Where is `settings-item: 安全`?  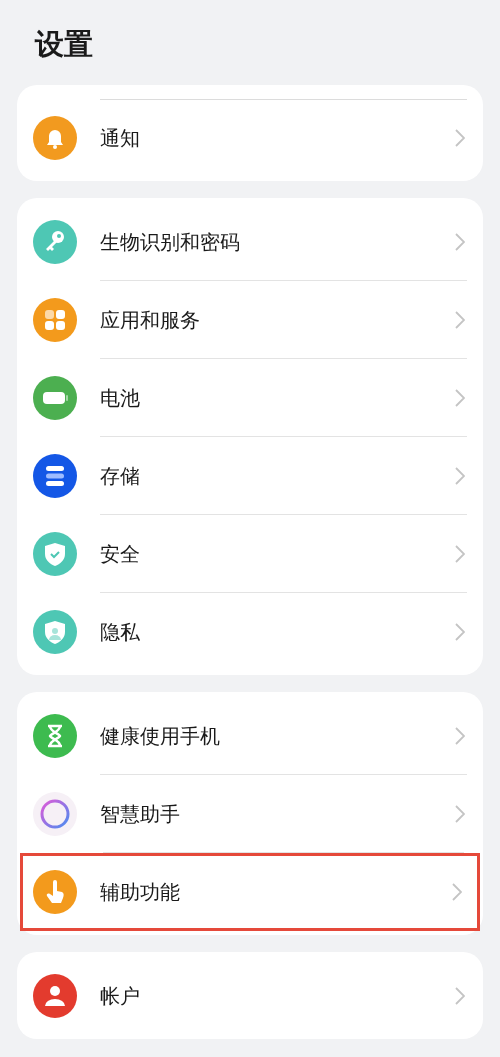
settings-item: 安全 is located at coordinates (250, 554).